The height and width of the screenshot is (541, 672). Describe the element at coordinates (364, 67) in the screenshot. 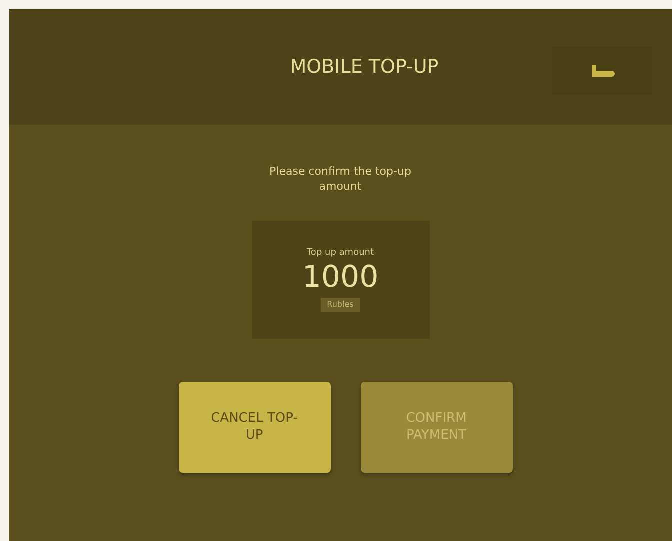

I see `screen-title: MOBILE TOP-UP` at that location.